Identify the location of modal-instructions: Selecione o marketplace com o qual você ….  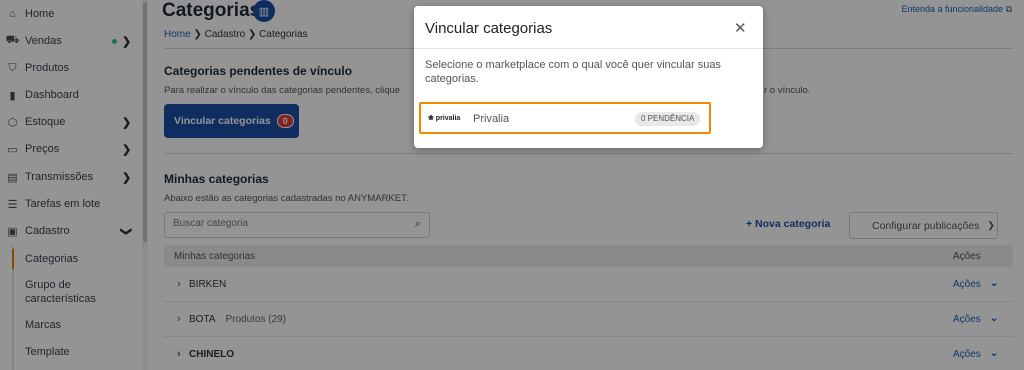
(573, 72).